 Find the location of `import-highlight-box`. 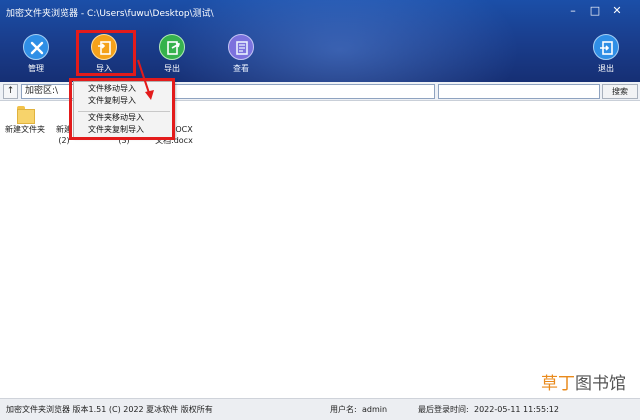

import-highlight-box is located at coordinates (106, 53).